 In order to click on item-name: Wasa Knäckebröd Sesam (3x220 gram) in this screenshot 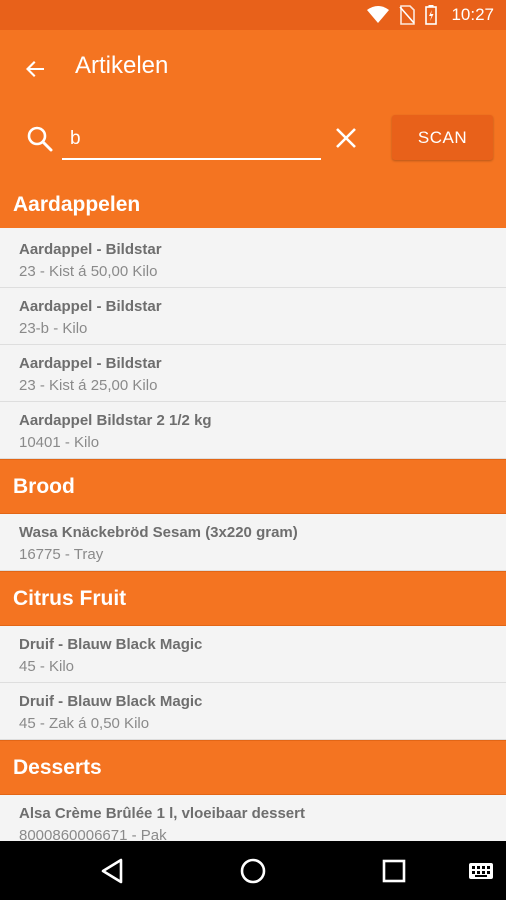, I will do `click(158, 532)`.